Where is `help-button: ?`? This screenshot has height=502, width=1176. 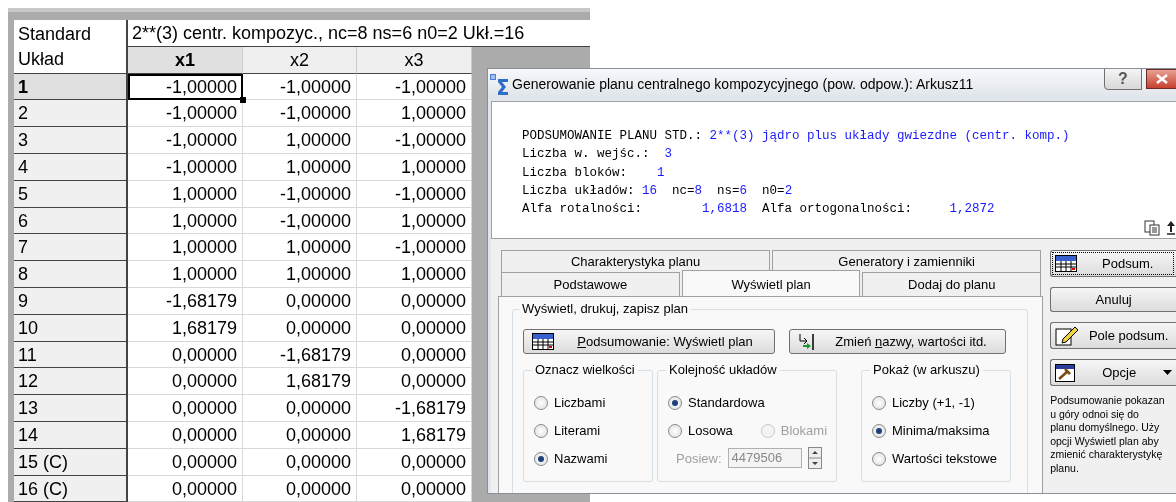
help-button: ? is located at coordinates (1123, 79).